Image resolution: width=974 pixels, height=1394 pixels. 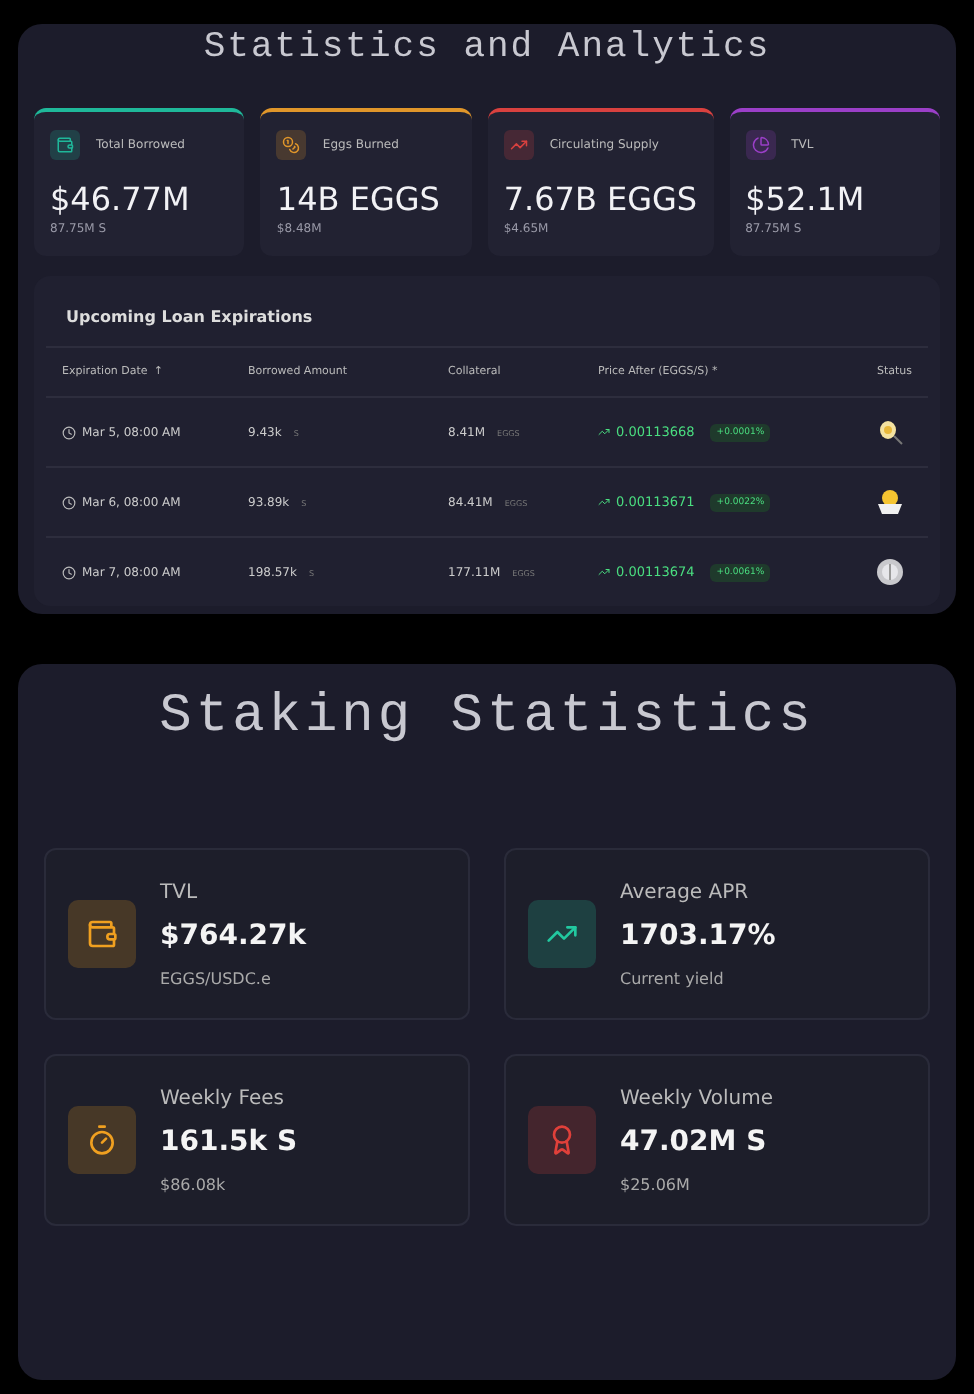 I want to click on stat-value: $52.1M, so click(x=806, y=199).